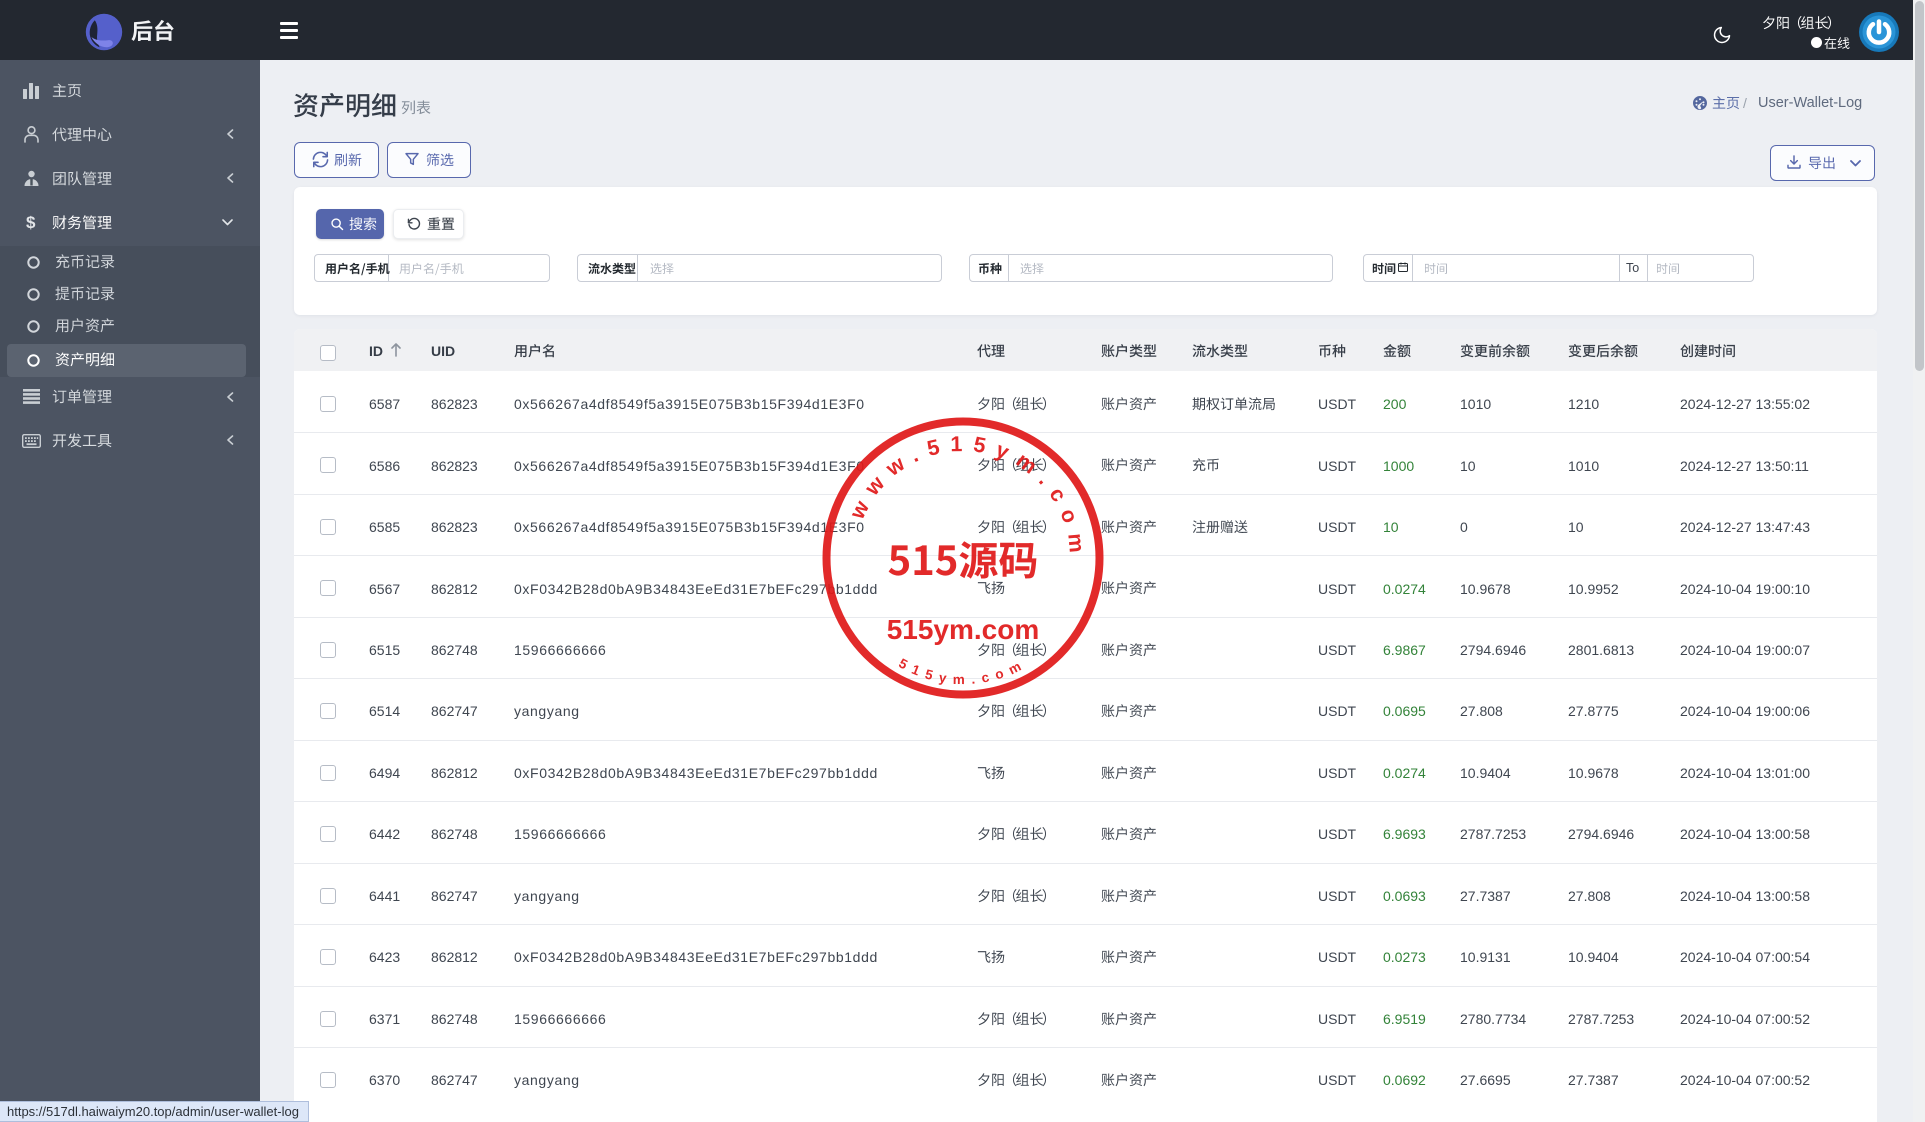 This screenshot has width=1925, height=1122. Describe the element at coordinates (963, 629) in the screenshot. I see `svg-text: 515ym.com` at that location.